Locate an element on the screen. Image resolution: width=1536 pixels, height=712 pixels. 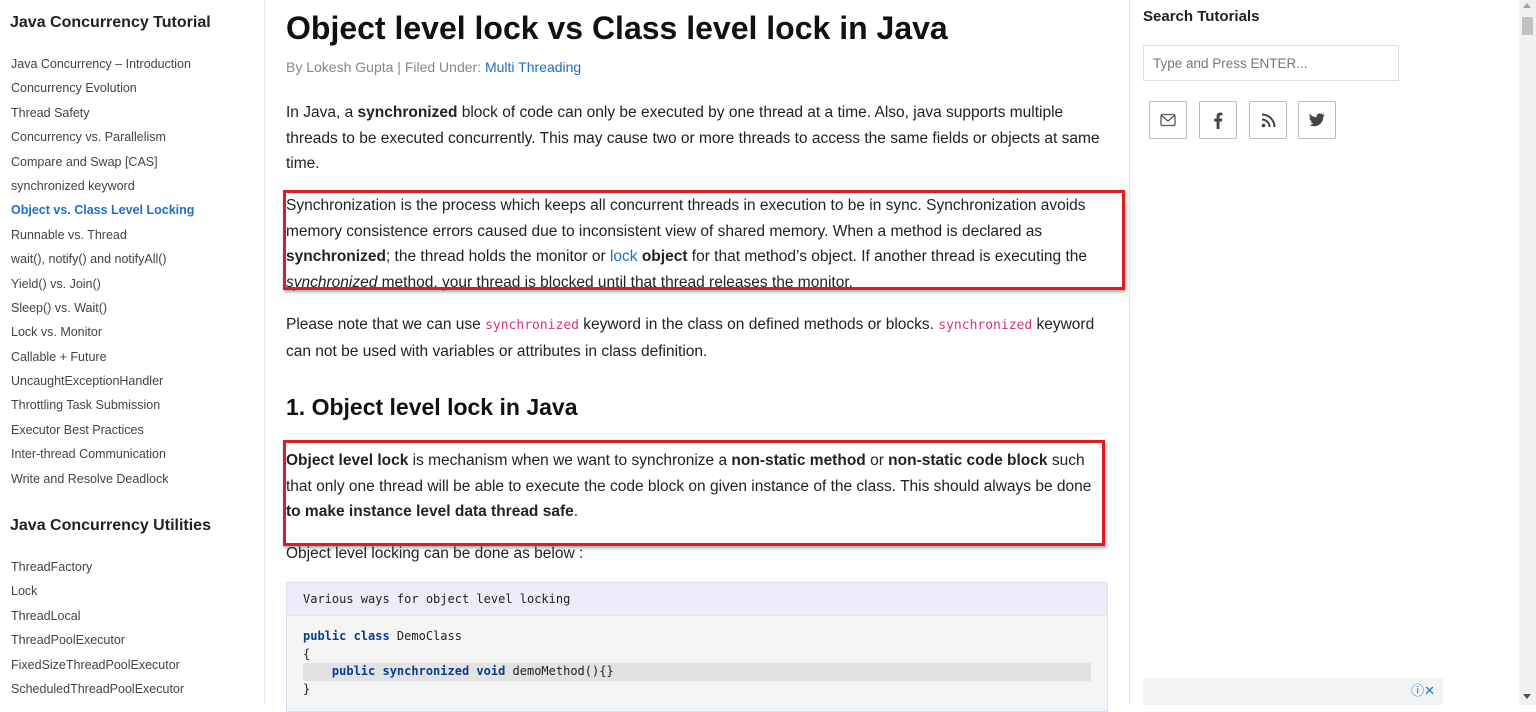
sidebar-item-runnable-vs-thread: Runnable vs. Thread is located at coordinates (102, 238).